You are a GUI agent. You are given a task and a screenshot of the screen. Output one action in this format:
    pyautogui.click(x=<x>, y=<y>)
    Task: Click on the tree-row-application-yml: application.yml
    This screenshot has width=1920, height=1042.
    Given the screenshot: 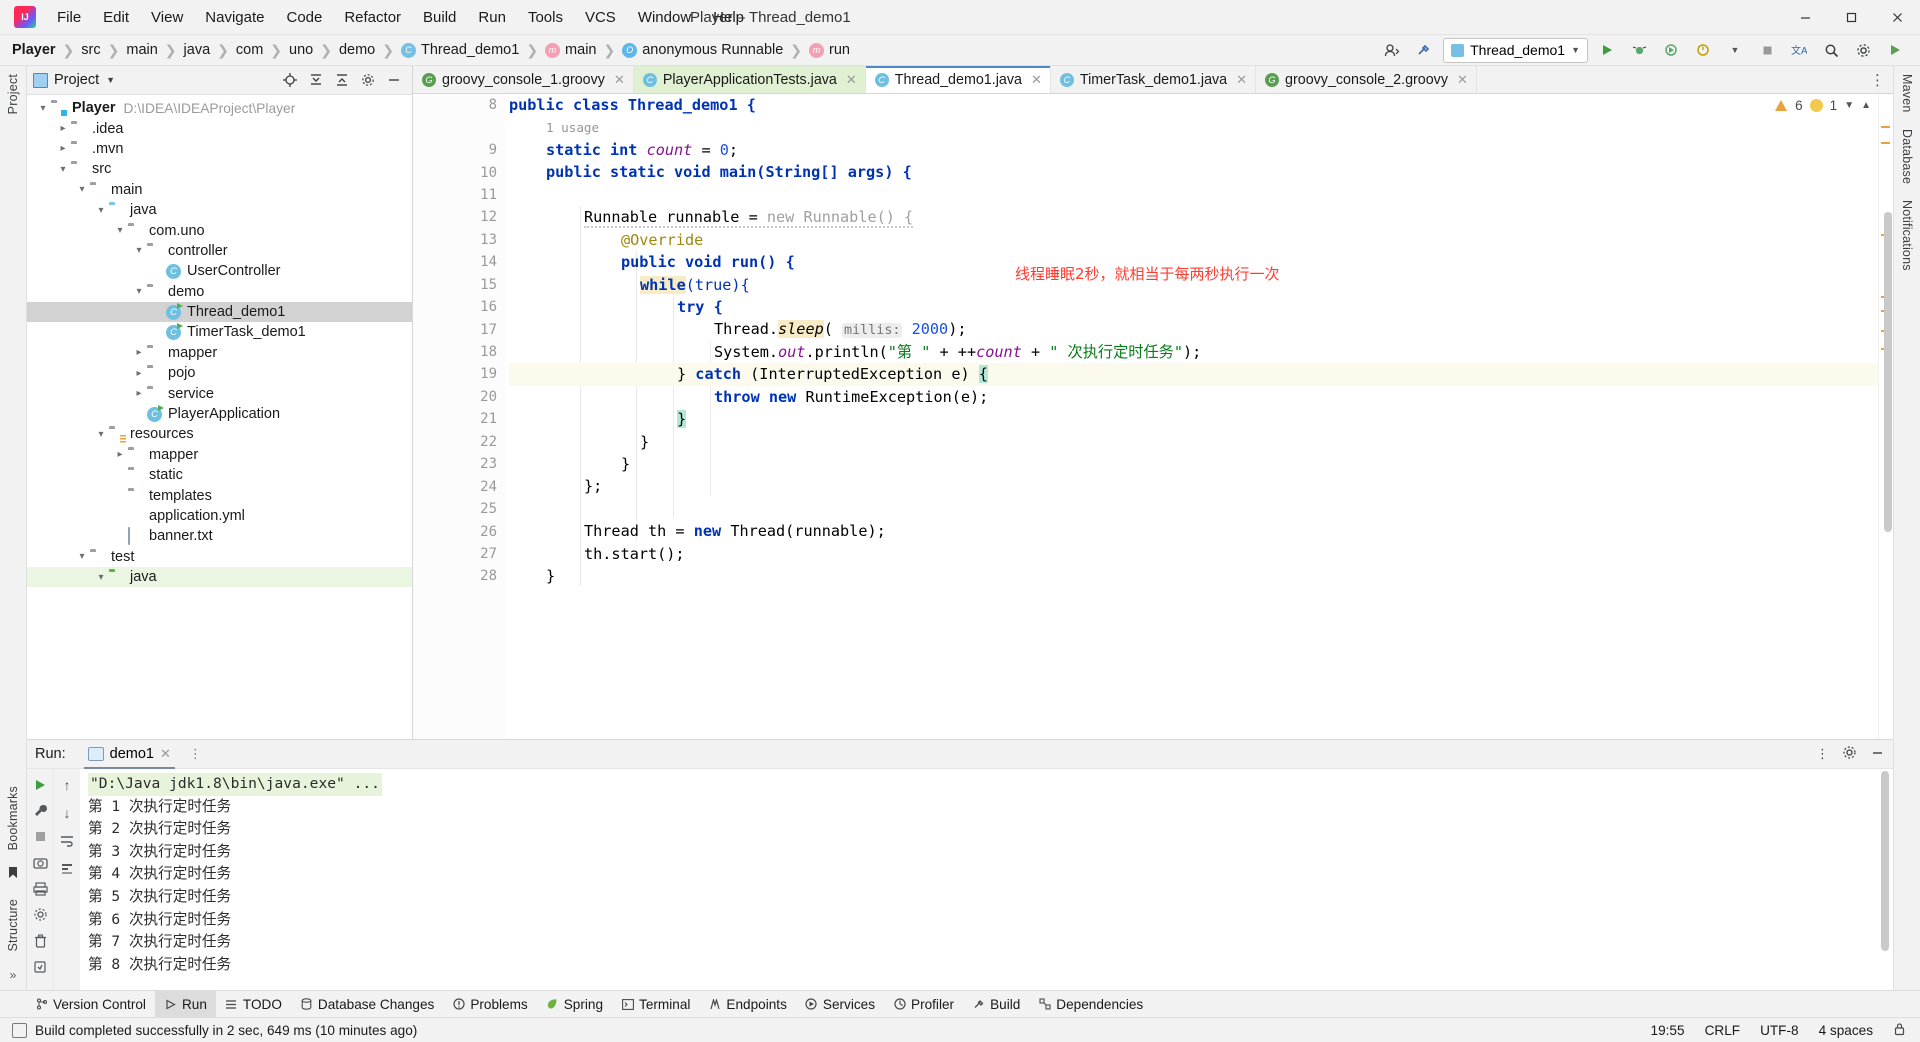 What is the action you would take?
    pyautogui.click(x=219, y=516)
    